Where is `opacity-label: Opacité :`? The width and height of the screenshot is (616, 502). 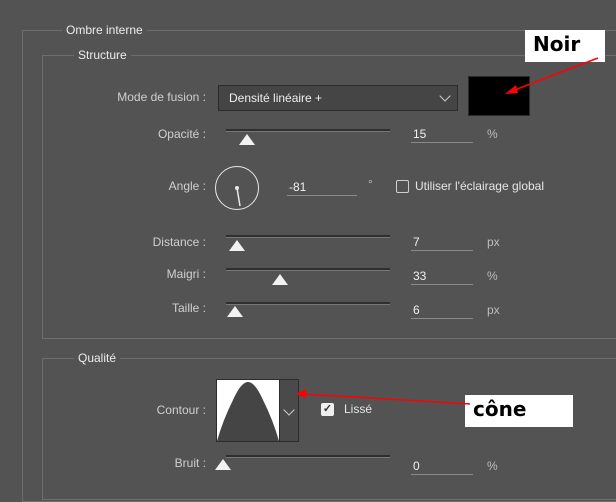
opacity-label: Opacité : is located at coordinates (181, 134).